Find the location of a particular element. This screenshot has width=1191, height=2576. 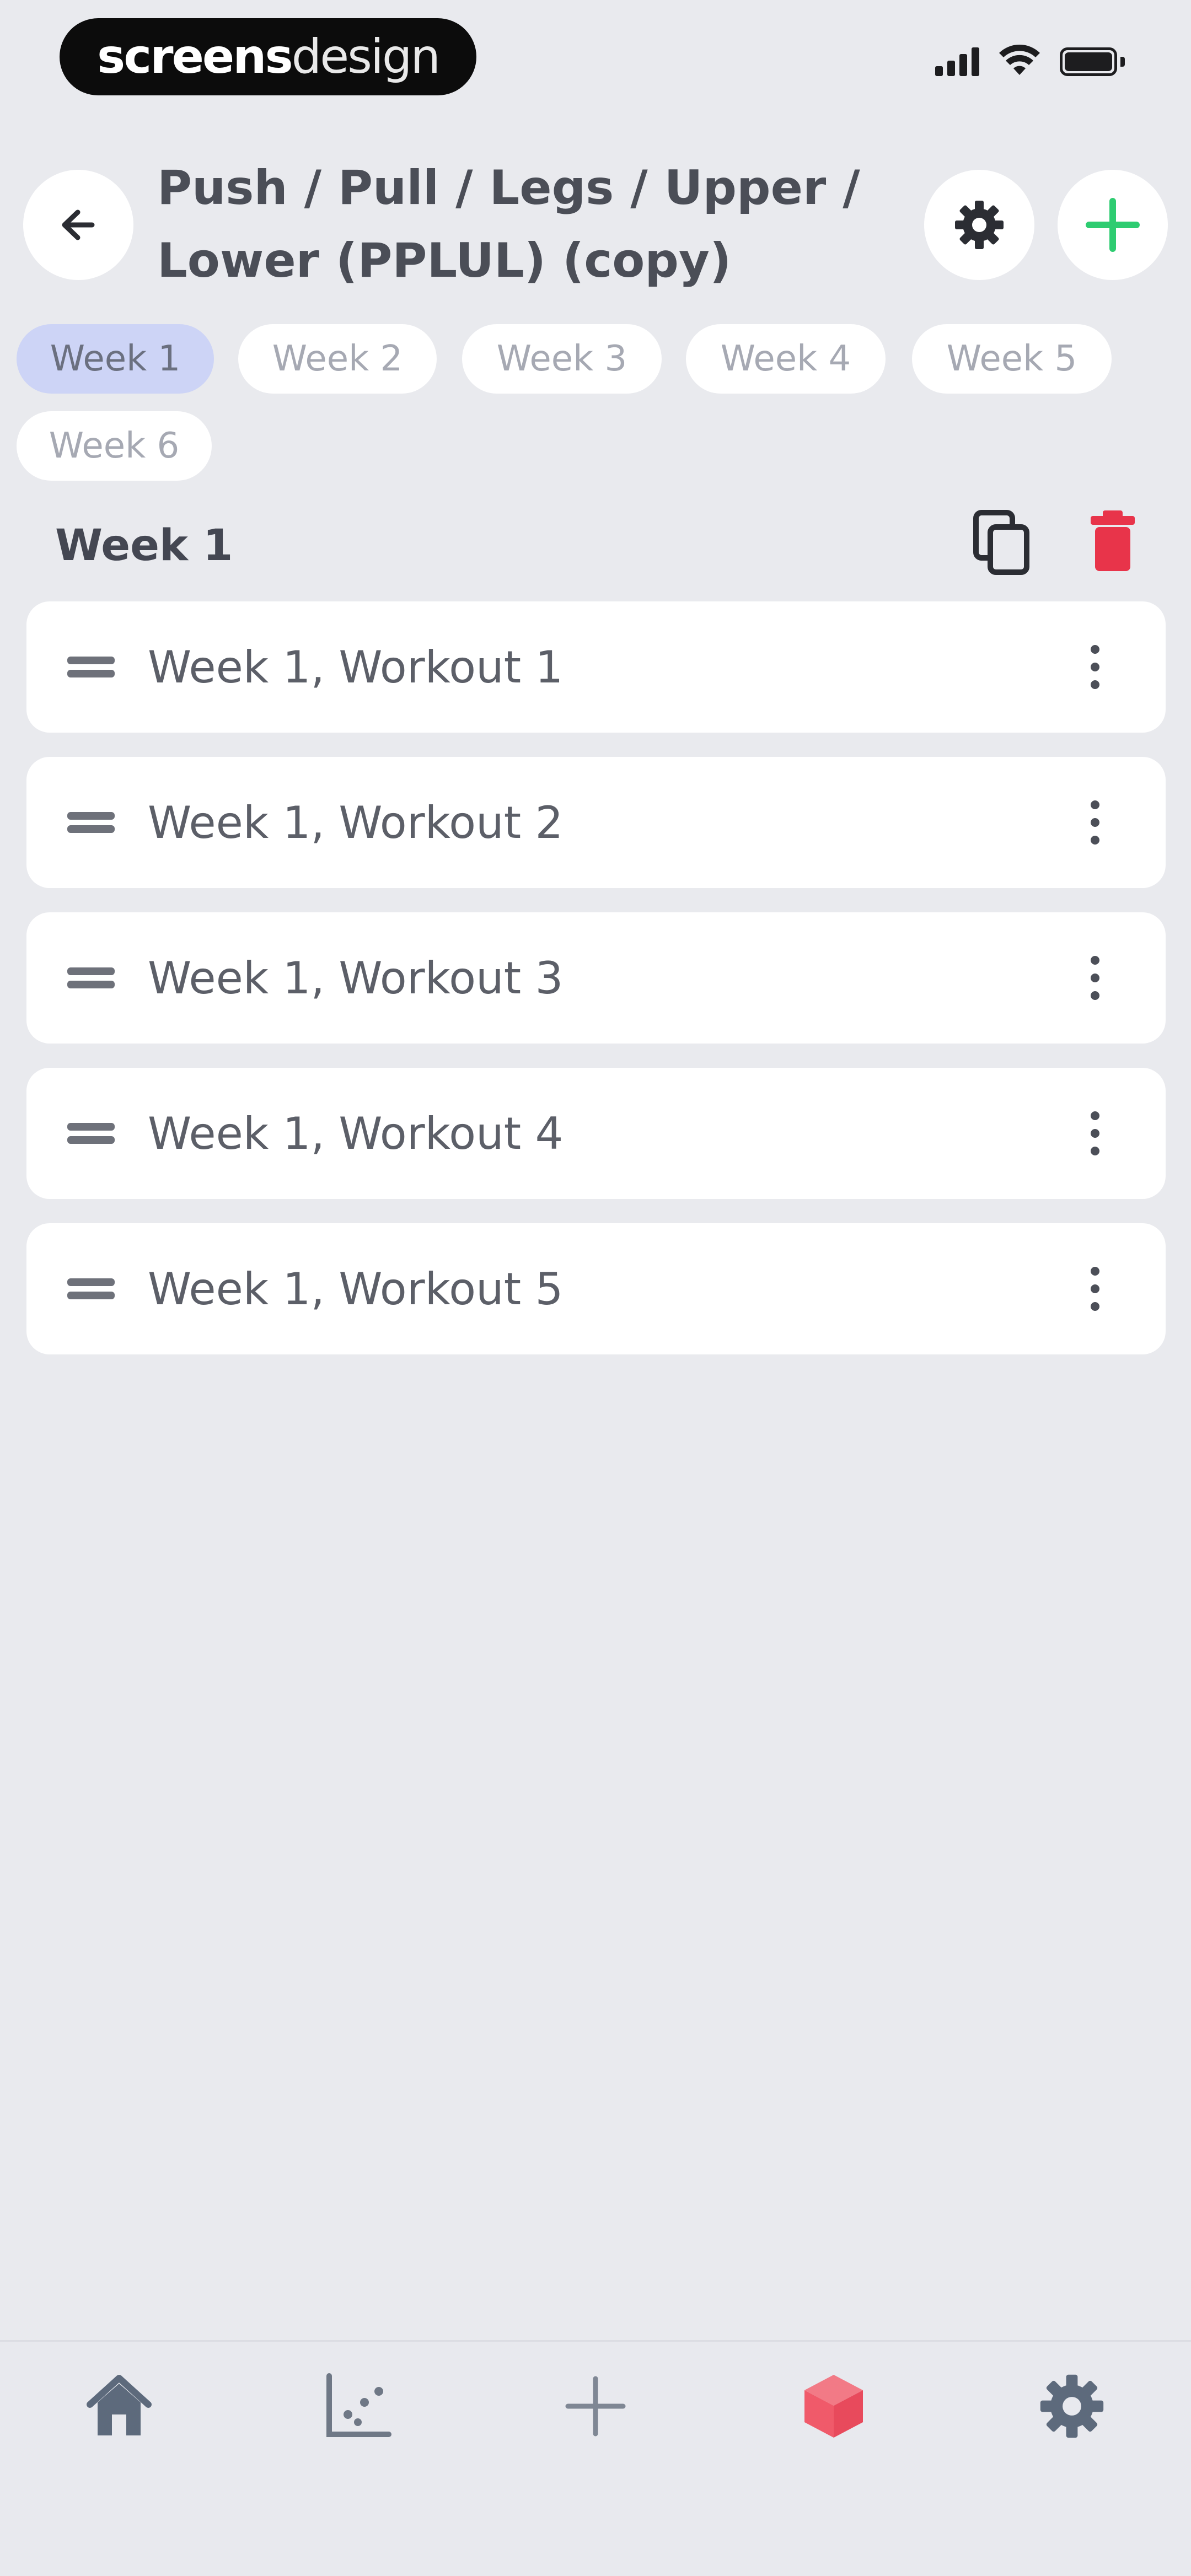

tab-week-4: Week 4 is located at coordinates (786, 359).